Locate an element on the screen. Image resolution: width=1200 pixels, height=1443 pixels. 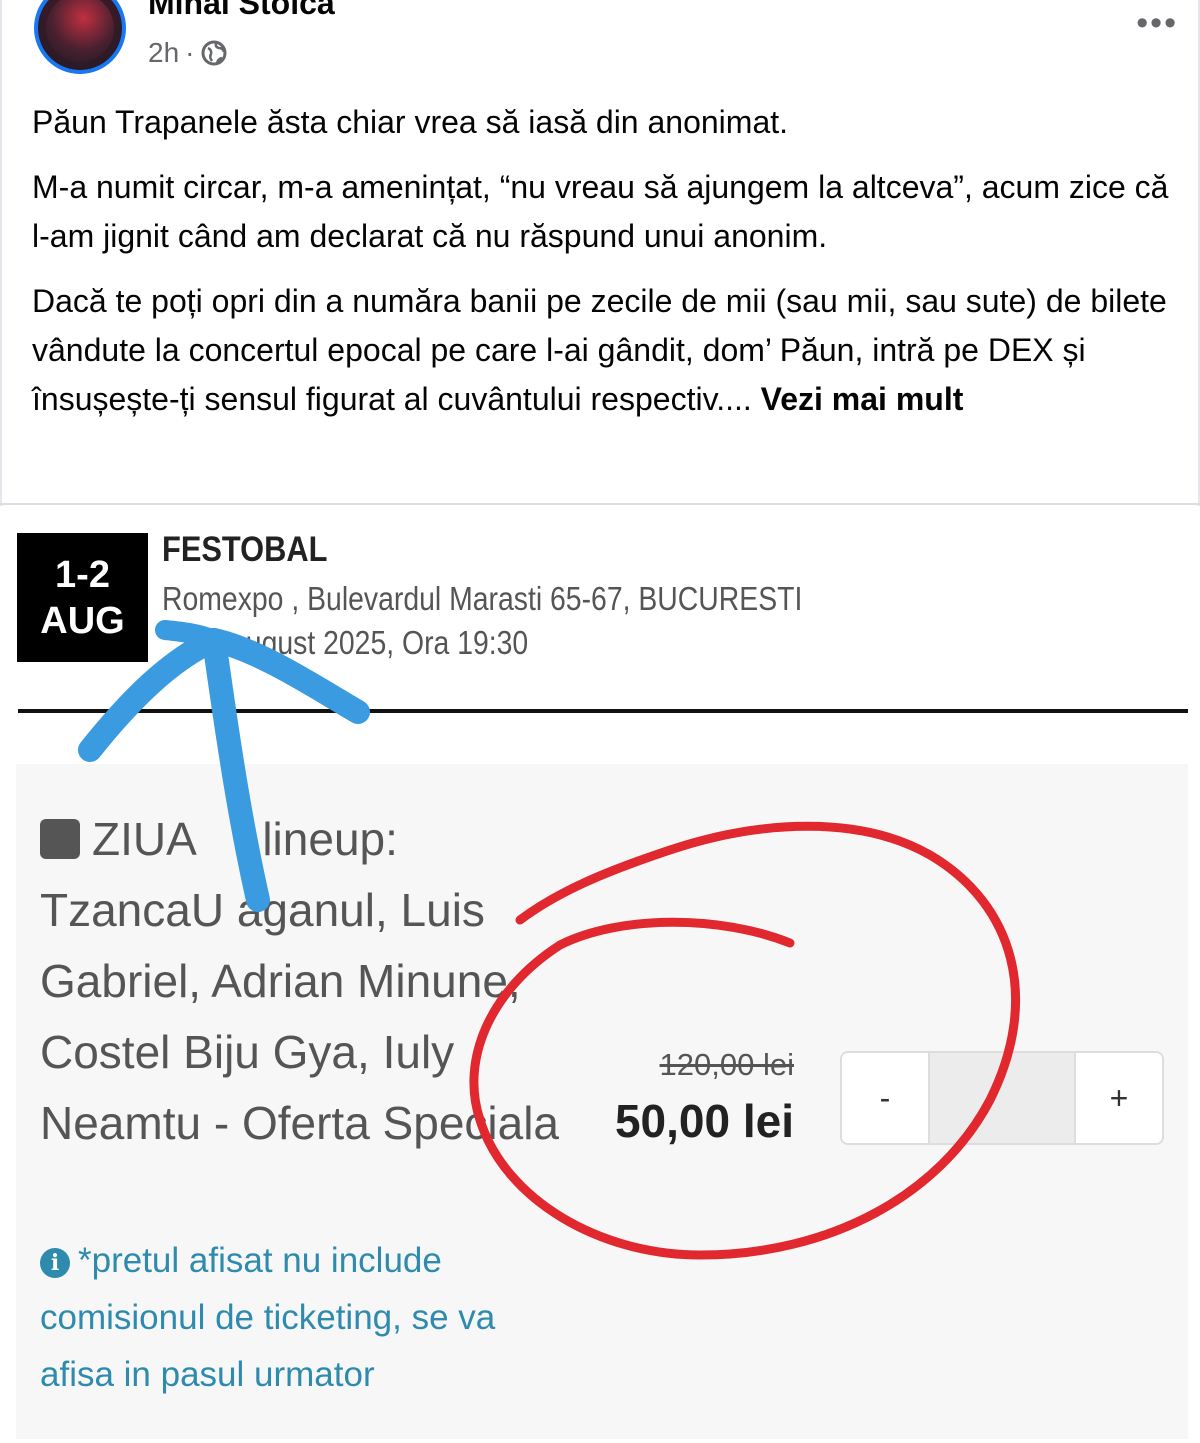
event-date-badge: 1-2 AUG is located at coordinates (82, 597).